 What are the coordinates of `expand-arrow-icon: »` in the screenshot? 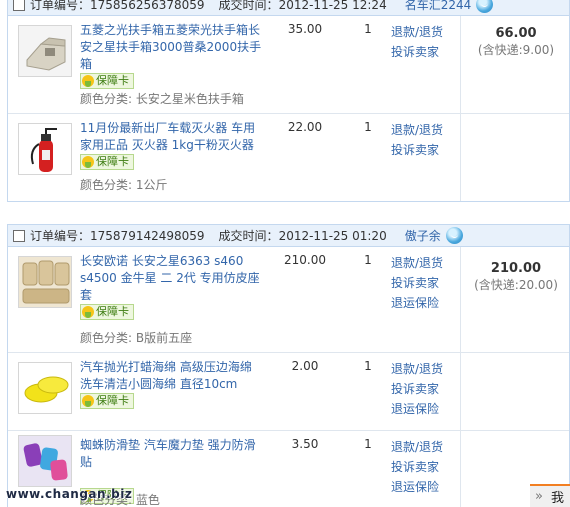 It's located at (539, 496).